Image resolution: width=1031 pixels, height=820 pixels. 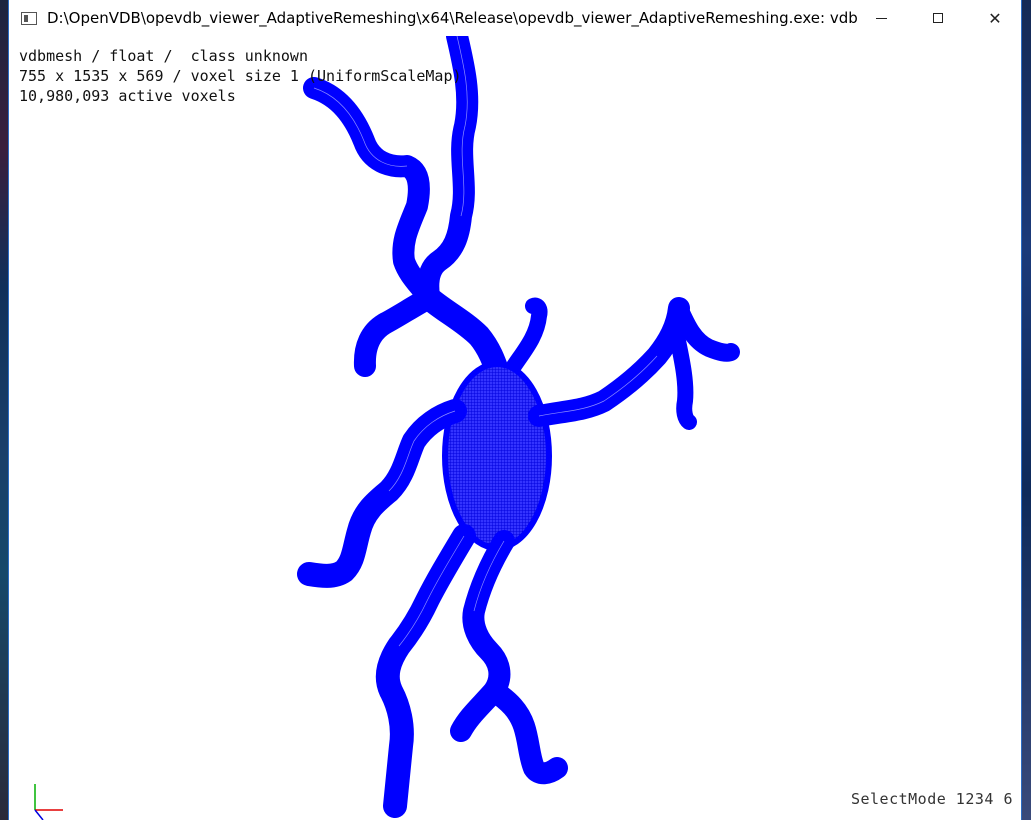 I want to click on close-button: ✕, so click(x=995, y=18).